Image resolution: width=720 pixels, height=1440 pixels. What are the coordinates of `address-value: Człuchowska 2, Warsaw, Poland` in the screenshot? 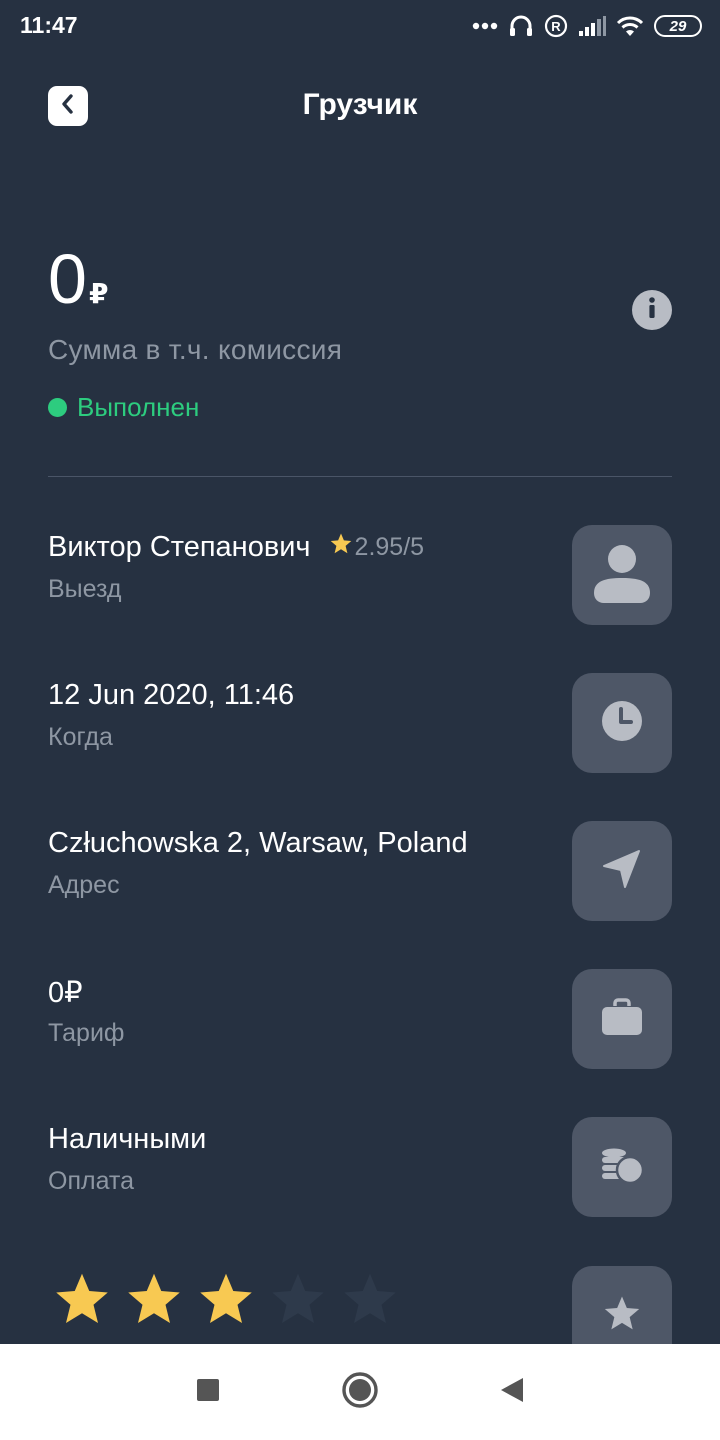 It's located at (258, 843).